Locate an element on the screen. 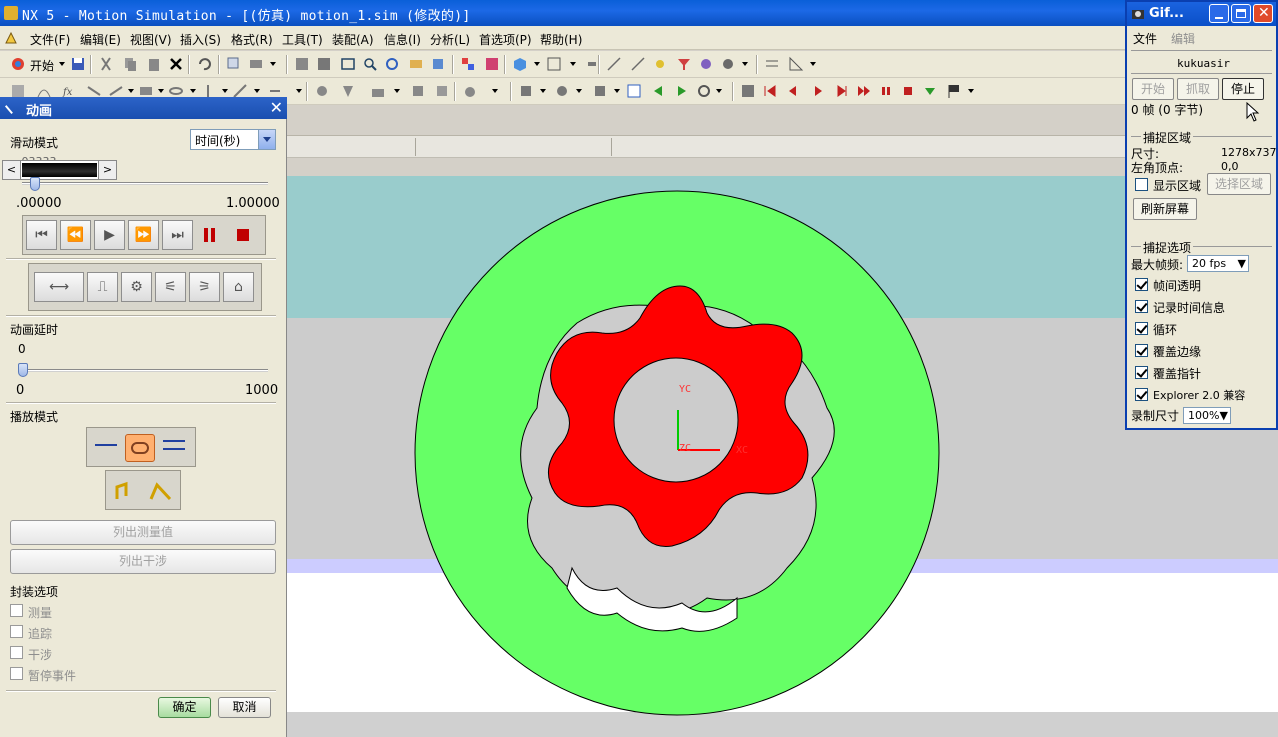  start-button: 开始 is located at coordinates (42, 65).